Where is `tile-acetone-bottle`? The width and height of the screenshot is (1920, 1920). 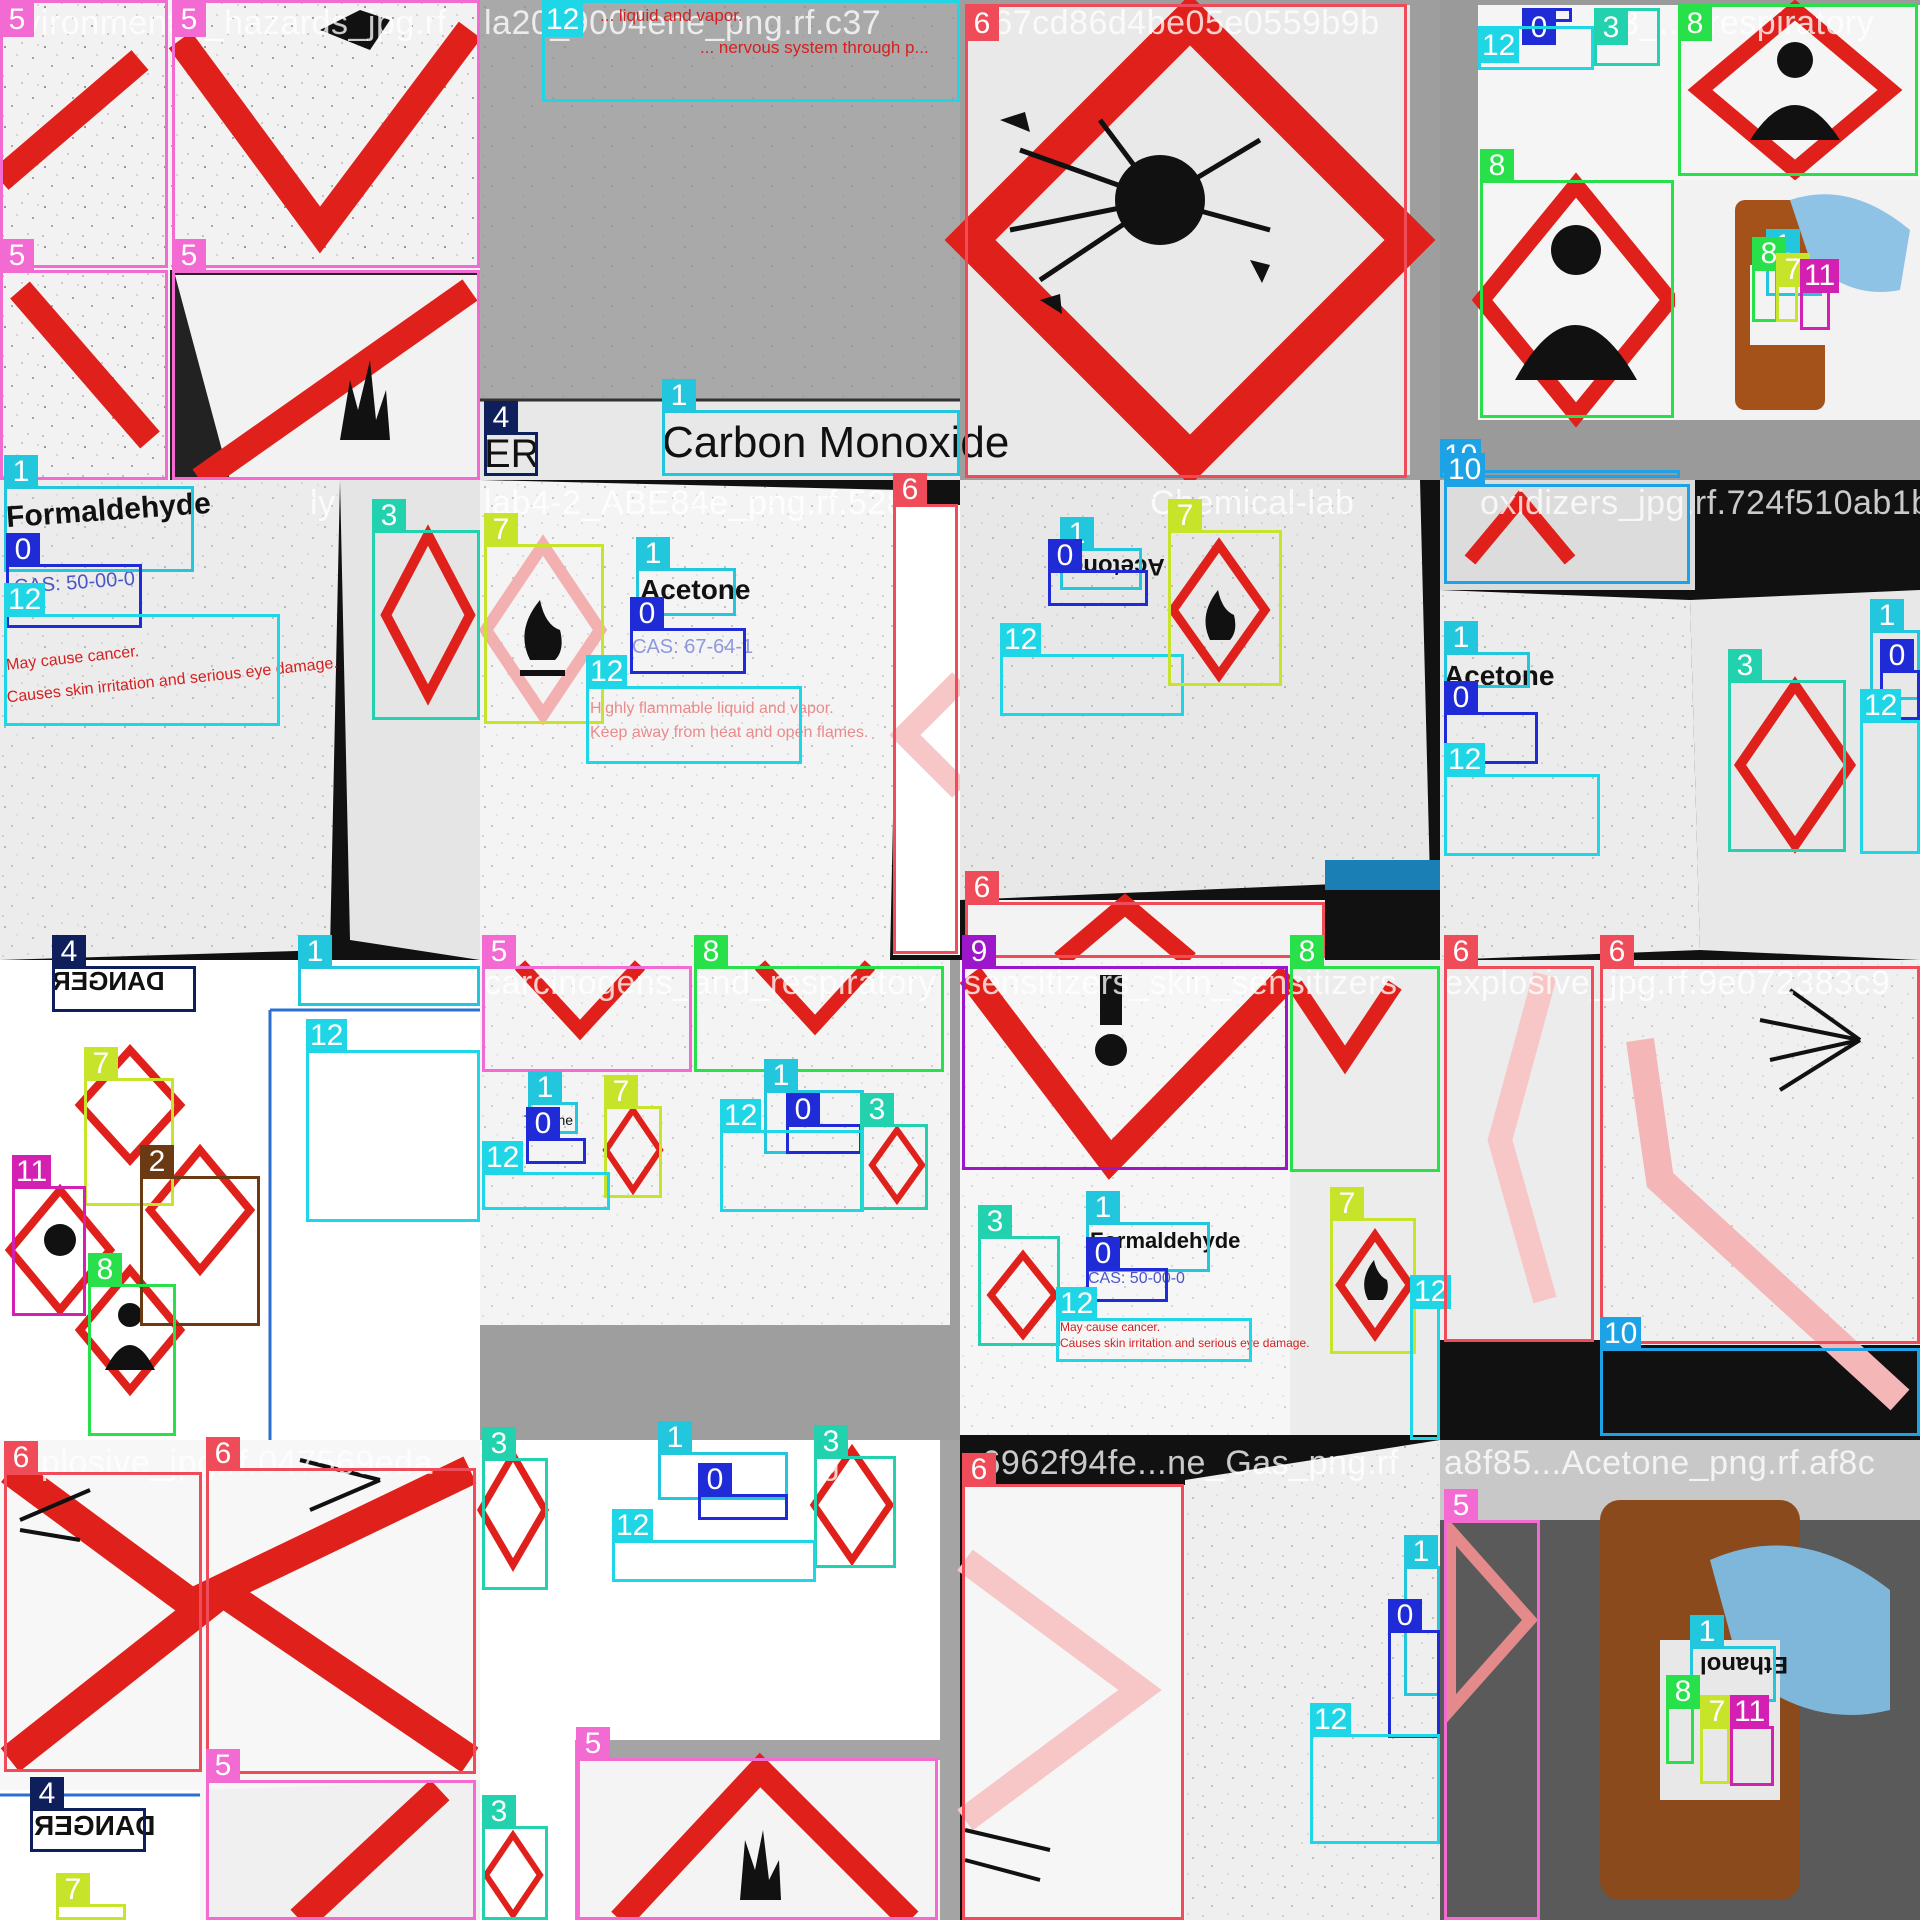
tile-acetone-bottle is located at coordinates (1680, 1680).